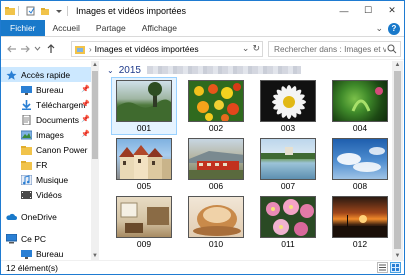  What do you see at coordinates (216, 222) in the screenshot?
I see `file-item-010: 010` at bounding box center [216, 222].